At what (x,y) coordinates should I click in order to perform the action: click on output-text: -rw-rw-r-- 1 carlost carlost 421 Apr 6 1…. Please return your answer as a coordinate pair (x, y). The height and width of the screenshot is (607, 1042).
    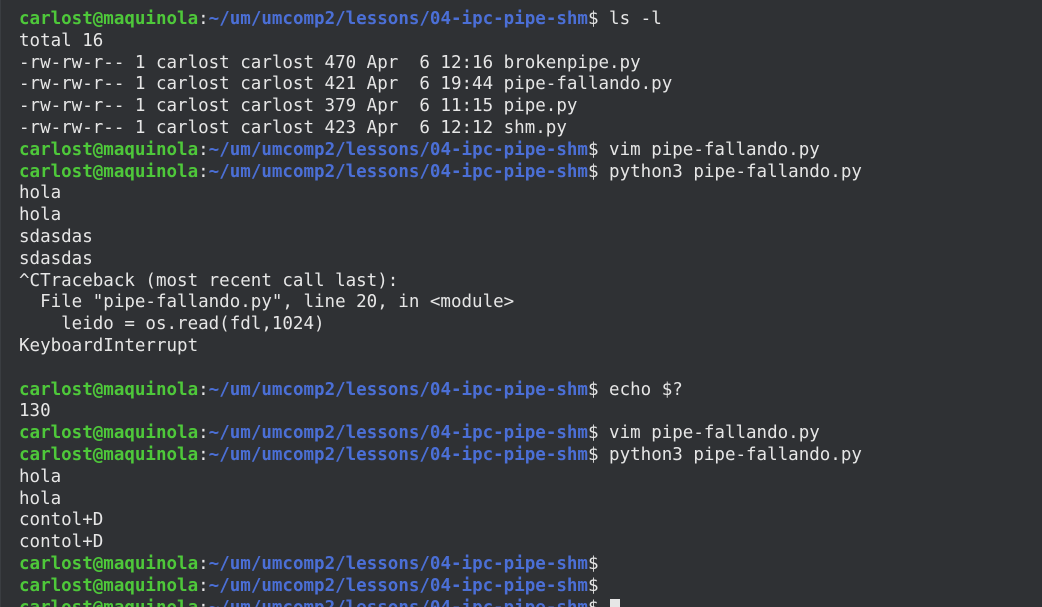
    Looking at the image, I should click on (346, 84).